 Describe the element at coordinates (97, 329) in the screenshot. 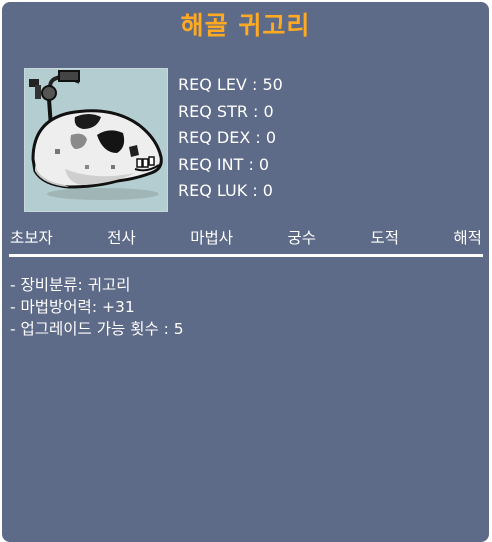

I see `upgrade-slots: - 업그레이드 가능 횟수 : 5` at that location.